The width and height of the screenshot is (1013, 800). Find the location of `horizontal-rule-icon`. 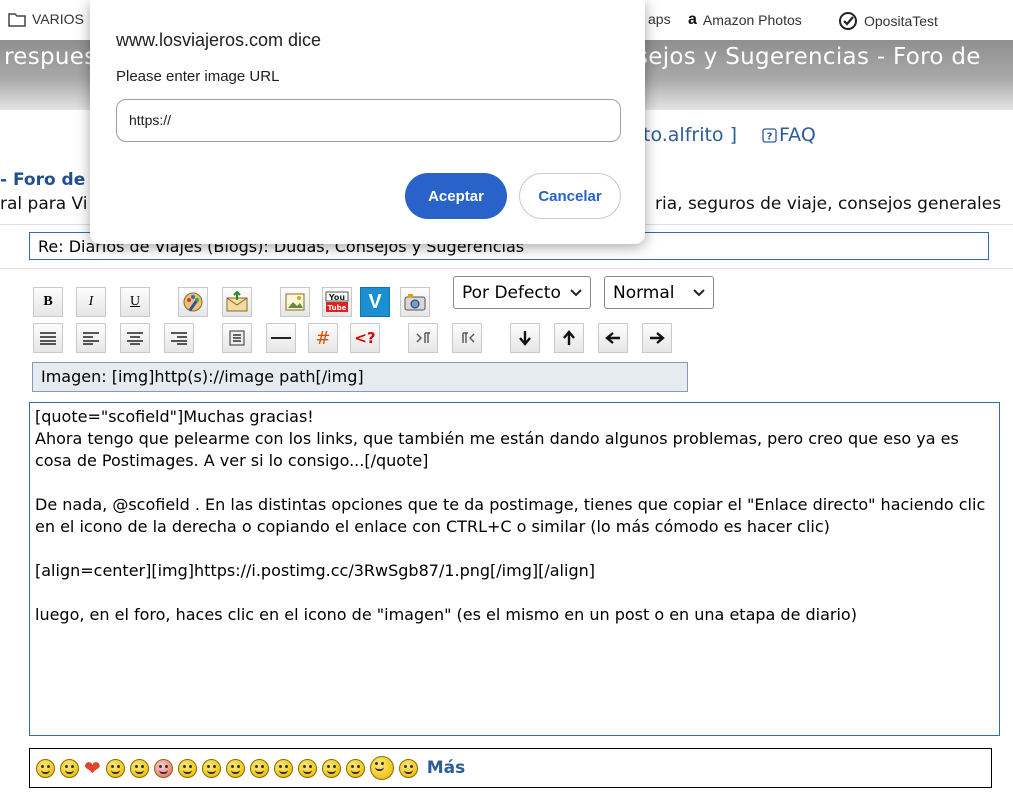

horizontal-rule-icon is located at coordinates (281, 338).